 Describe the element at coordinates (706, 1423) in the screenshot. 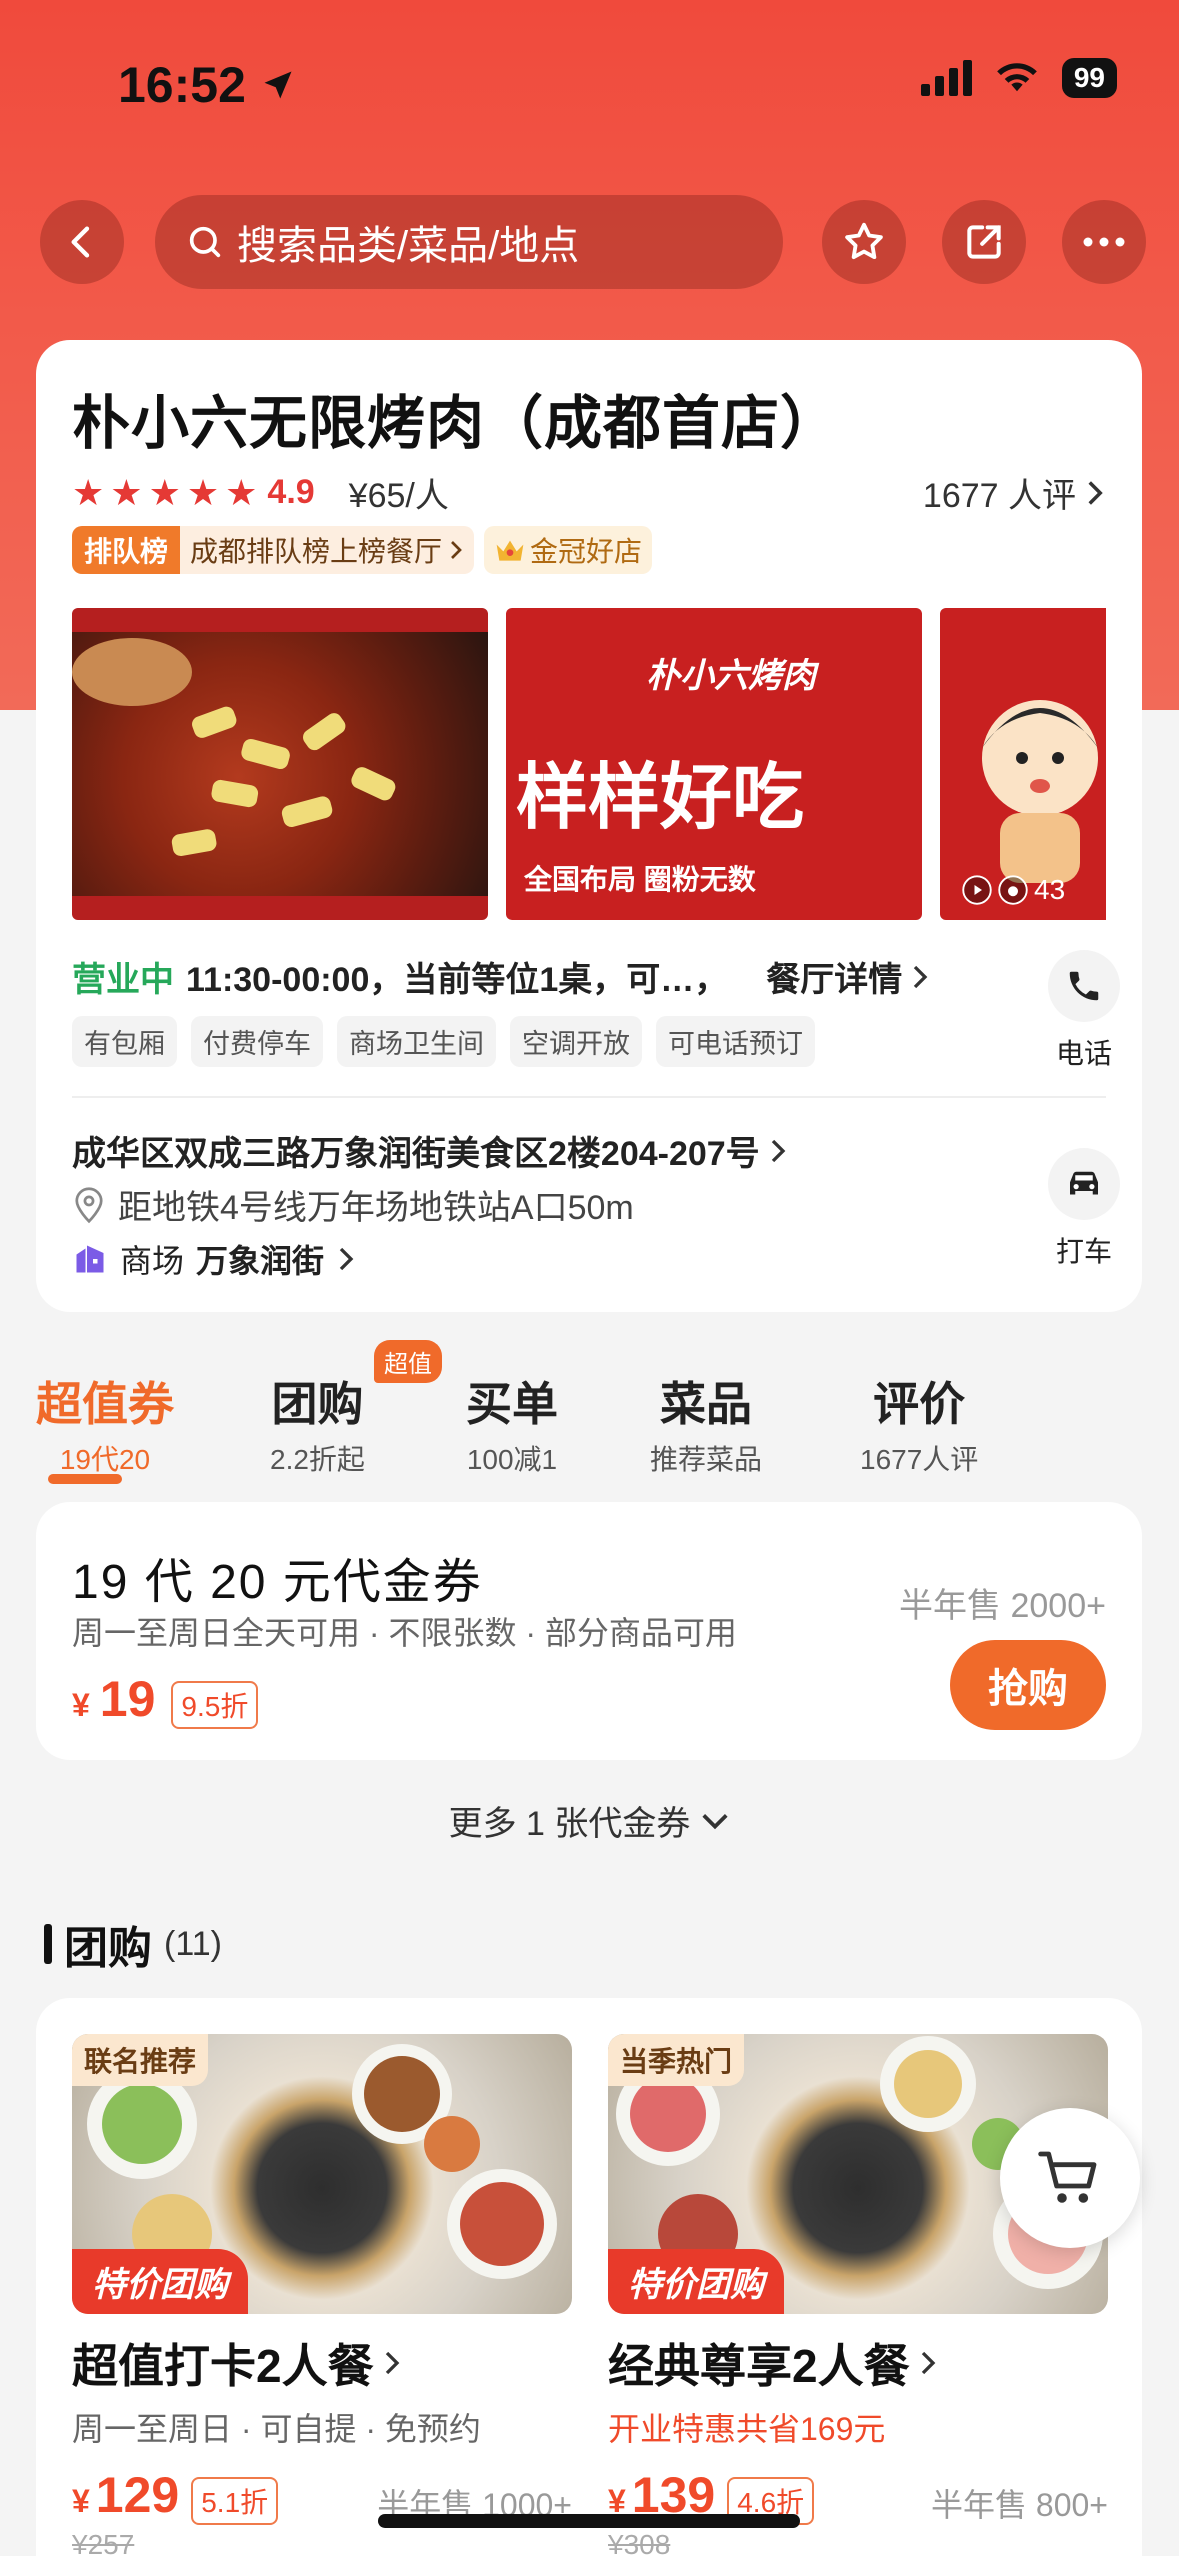

I see `tab-dishes: 菜品 推荐菜品` at that location.